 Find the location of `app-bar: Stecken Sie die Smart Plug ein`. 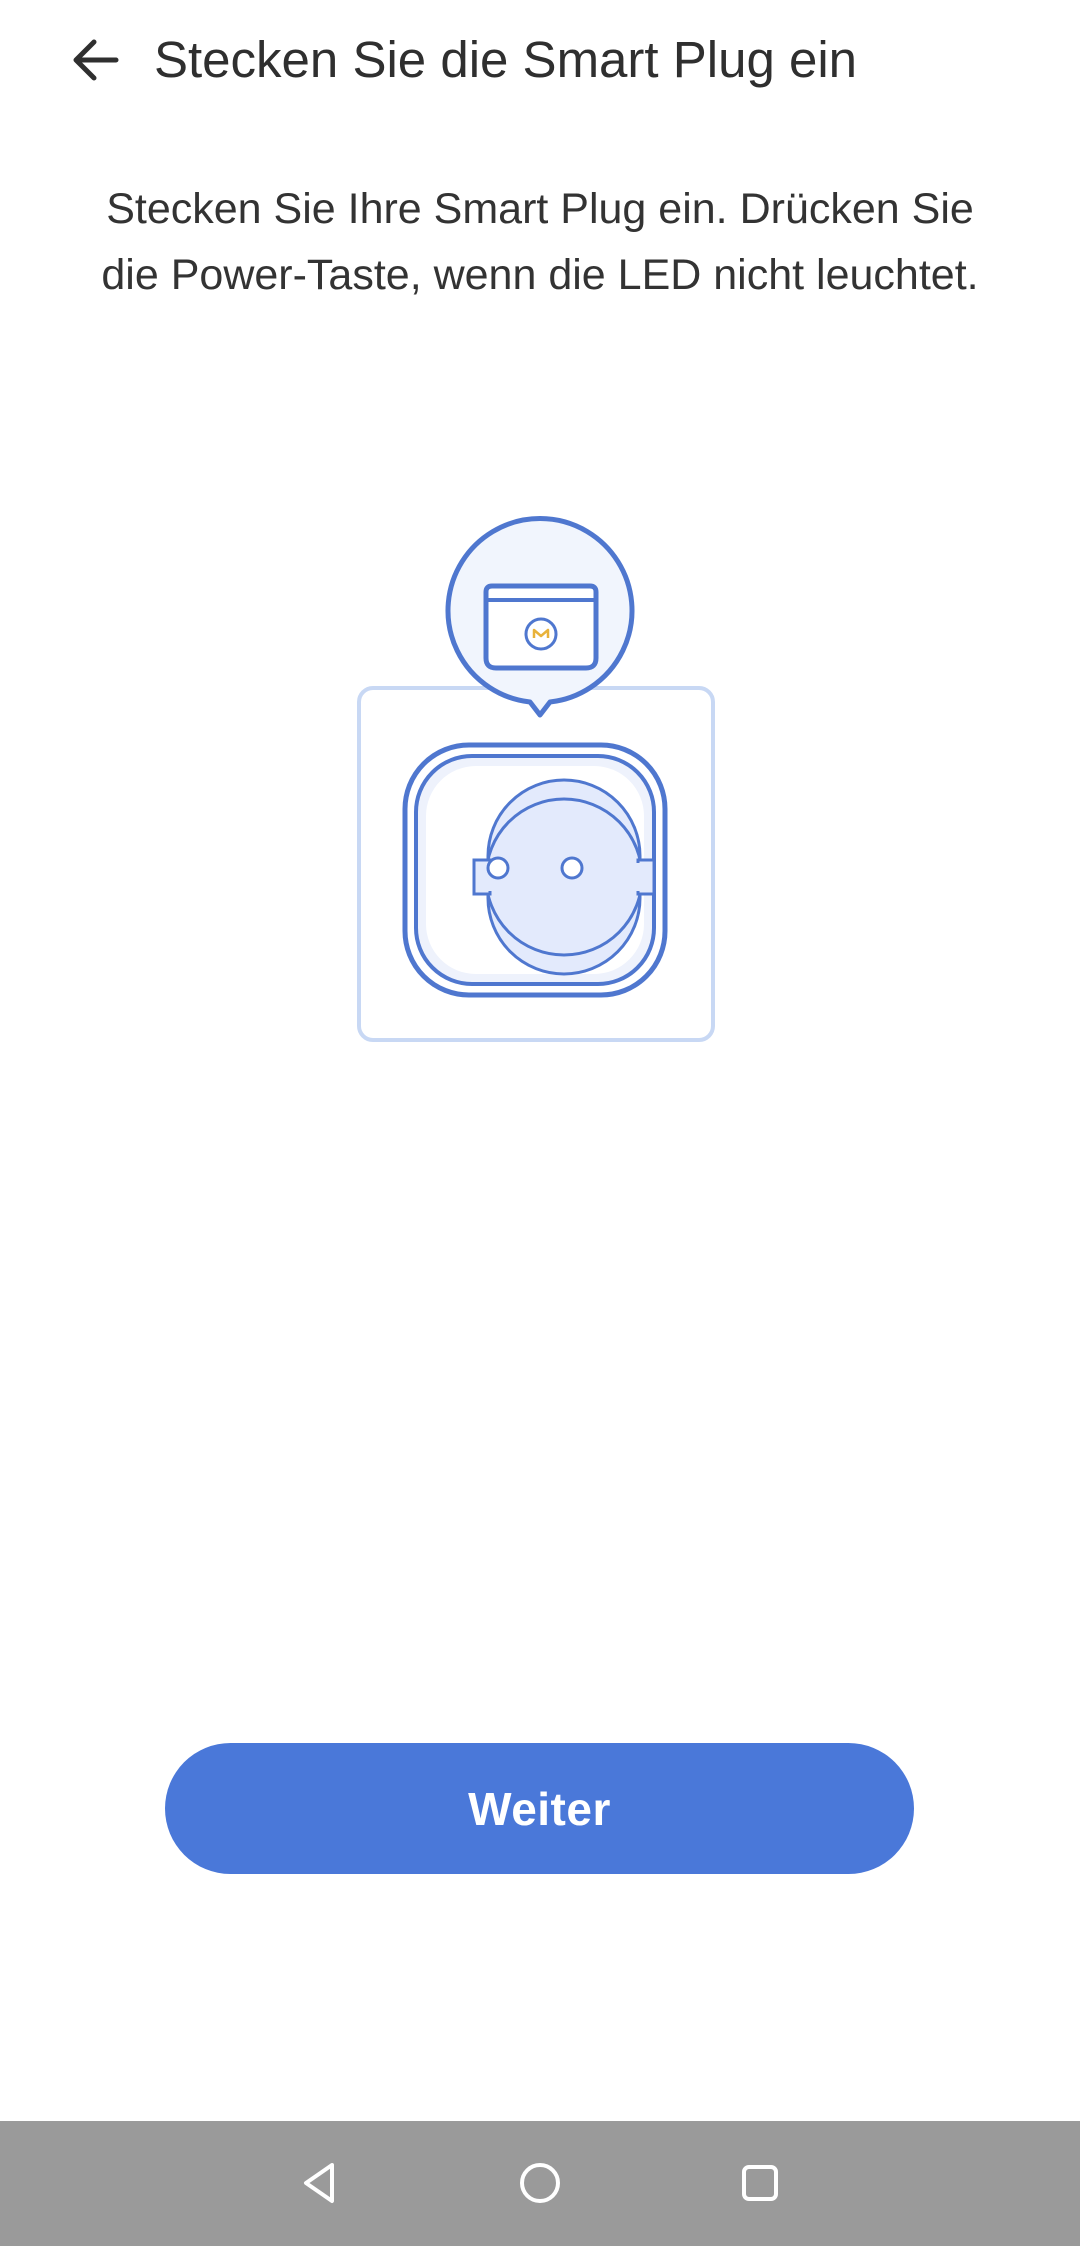

app-bar: Stecken Sie die Smart Plug ein is located at coordinates (540, 60).